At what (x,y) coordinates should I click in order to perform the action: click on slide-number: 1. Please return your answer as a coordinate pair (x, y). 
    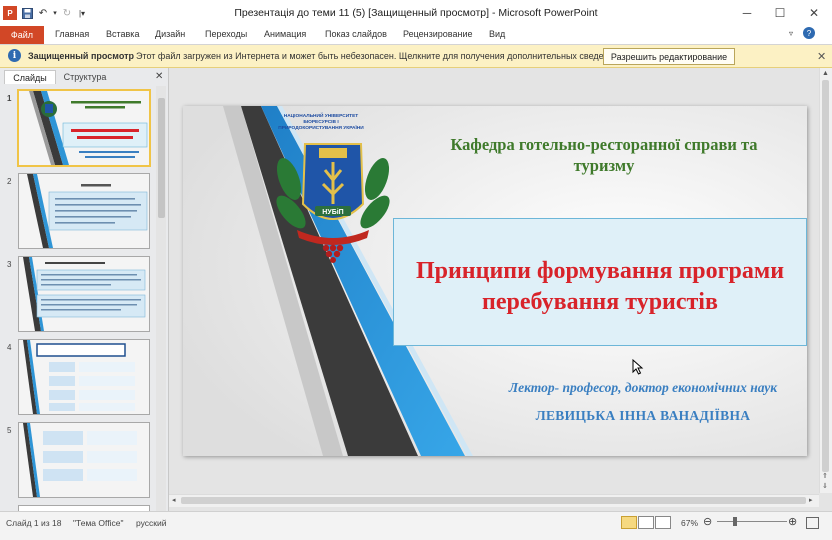
    Looking at the image, I should click on (9, 98).